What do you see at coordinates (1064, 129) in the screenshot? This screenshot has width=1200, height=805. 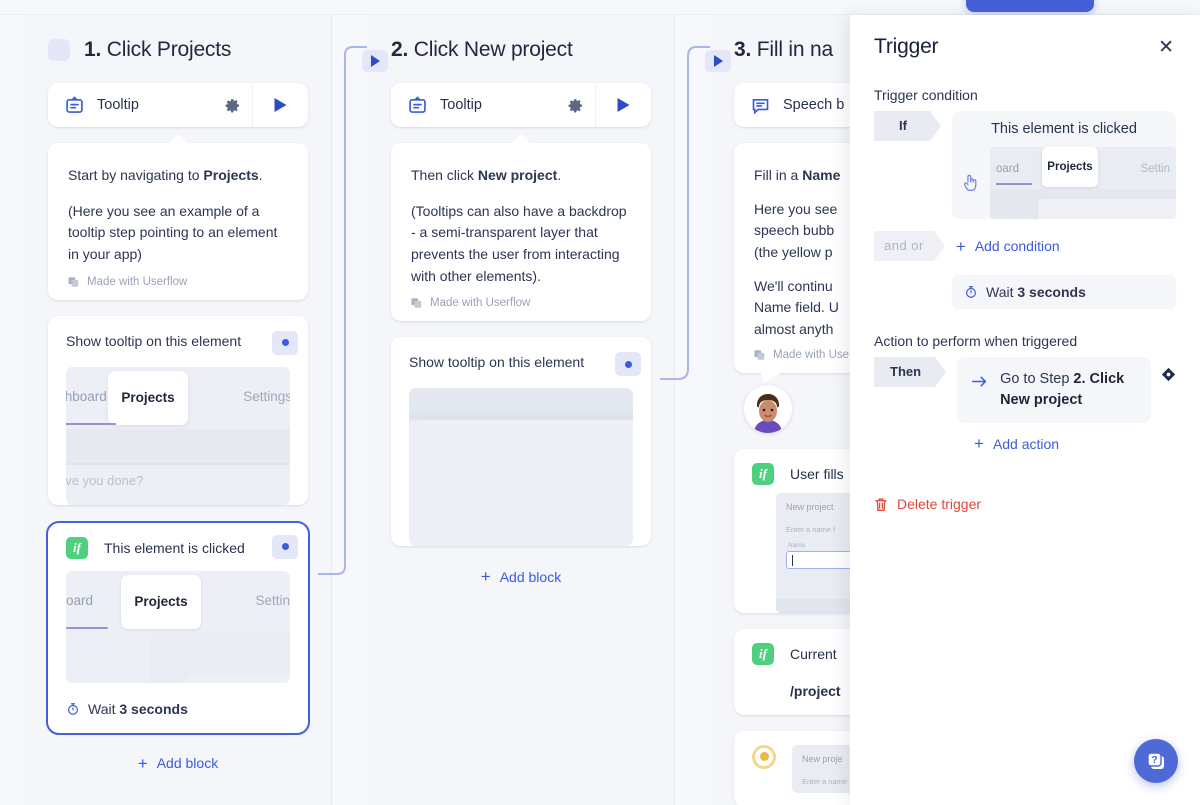 I see `condition-title: This element is clicked` at bounding box center [1064, 129].